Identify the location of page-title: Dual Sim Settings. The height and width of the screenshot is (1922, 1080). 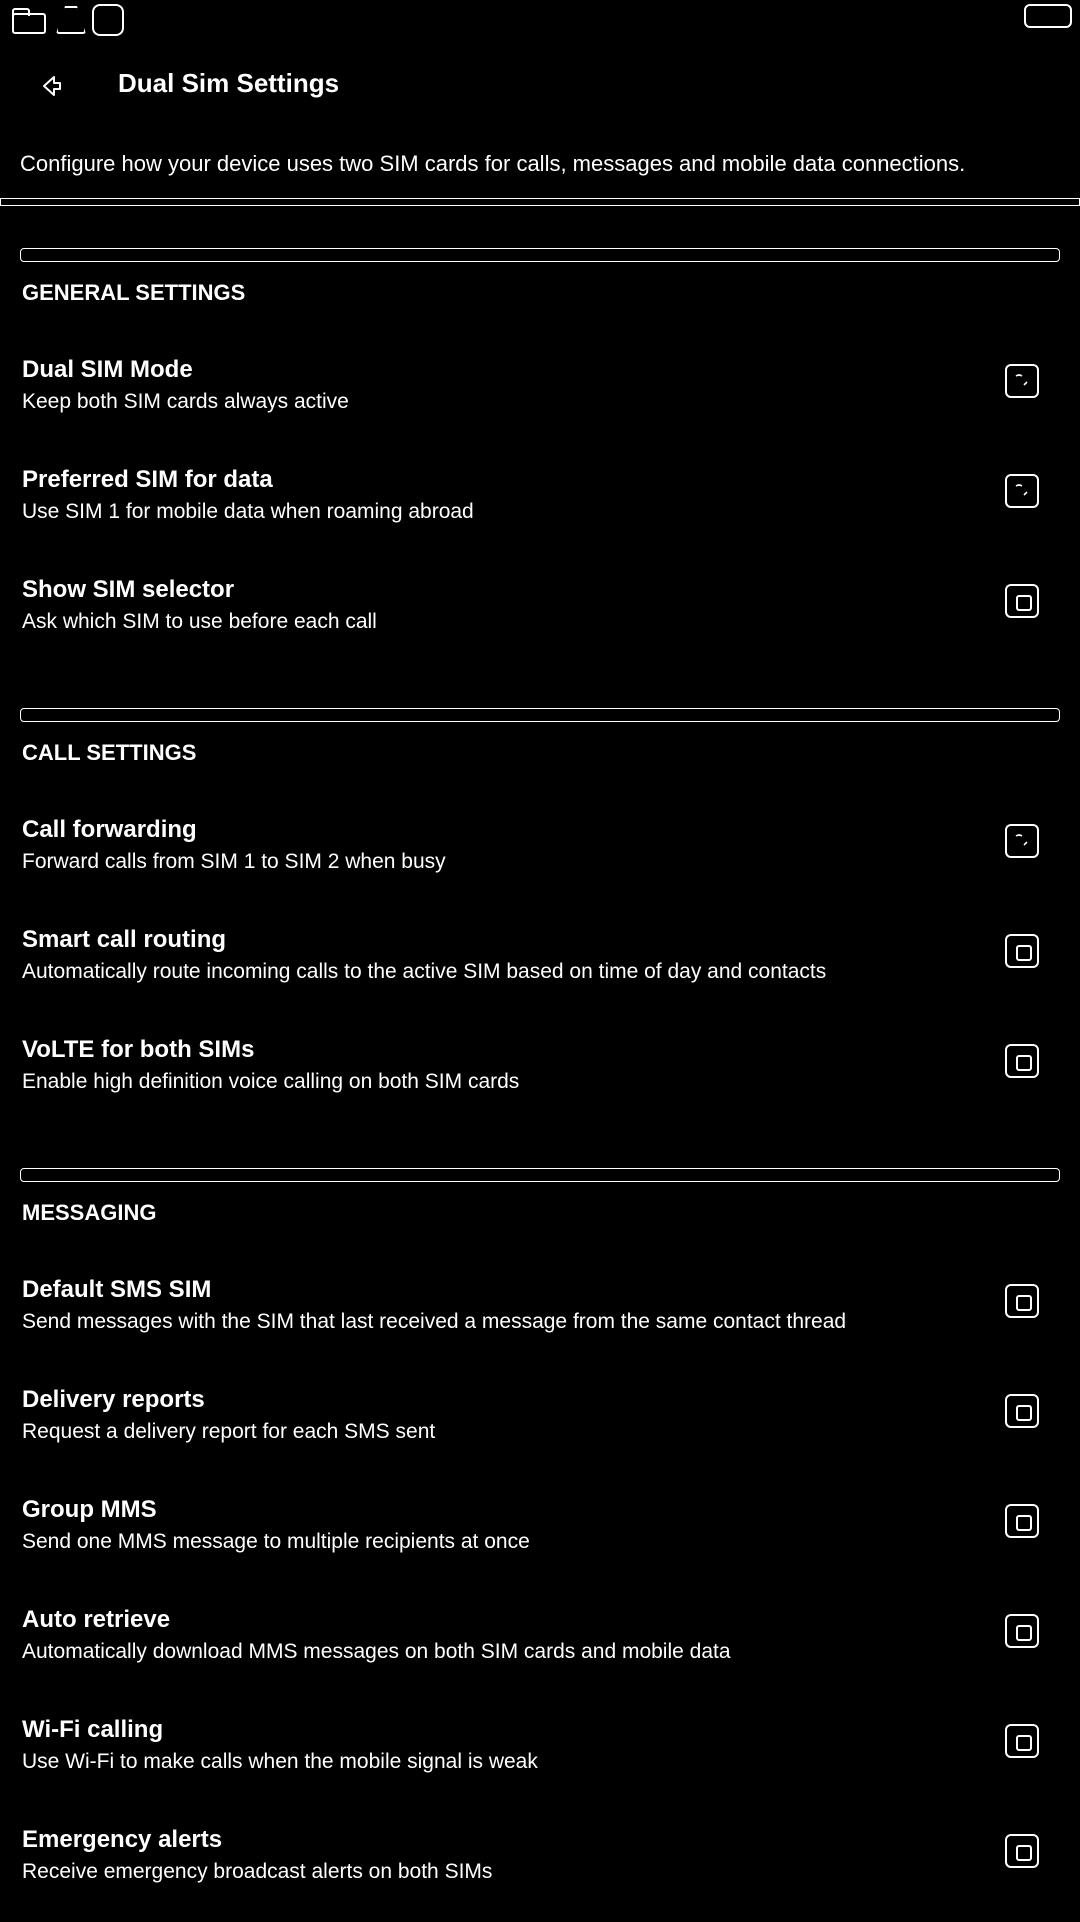
(229, 83).